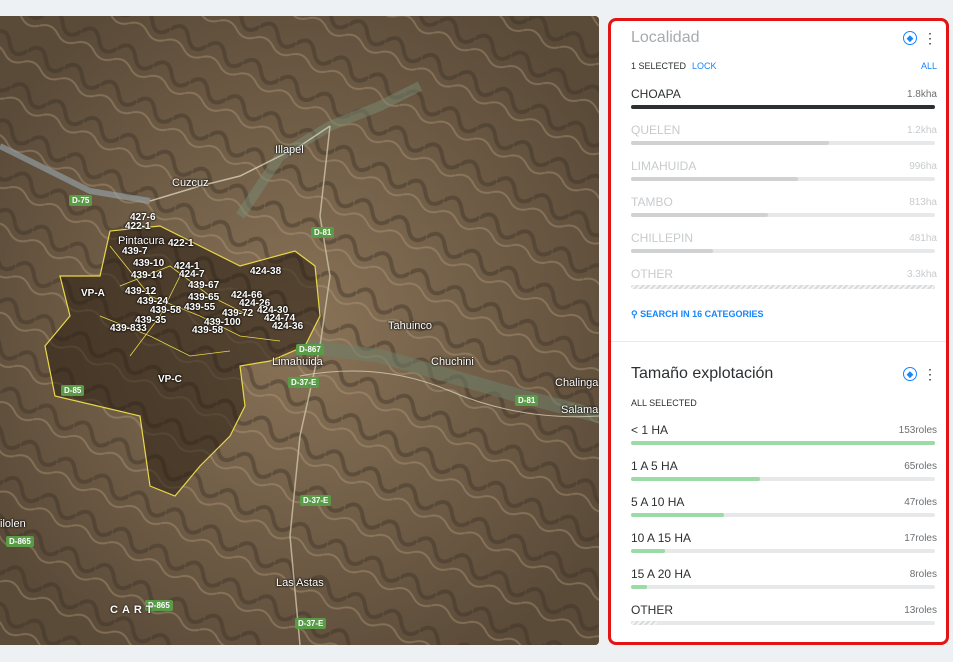  Describe the element at coordinates (300, 583) in the screenshot. I see `place-label: Las Astas` at that location.